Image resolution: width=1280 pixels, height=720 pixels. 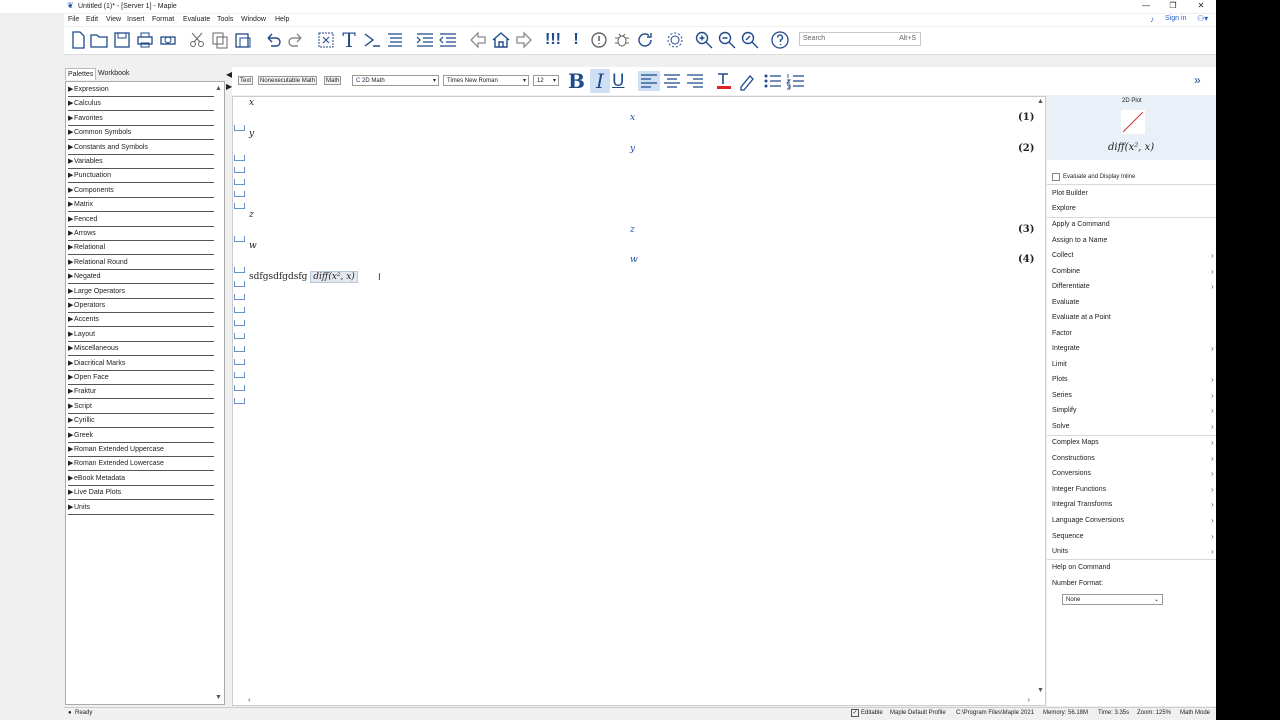 What do you see at coordinates (246, 80) in the screenshot?
I see `text-mode-button: Text` at bounding box center [246, 80].